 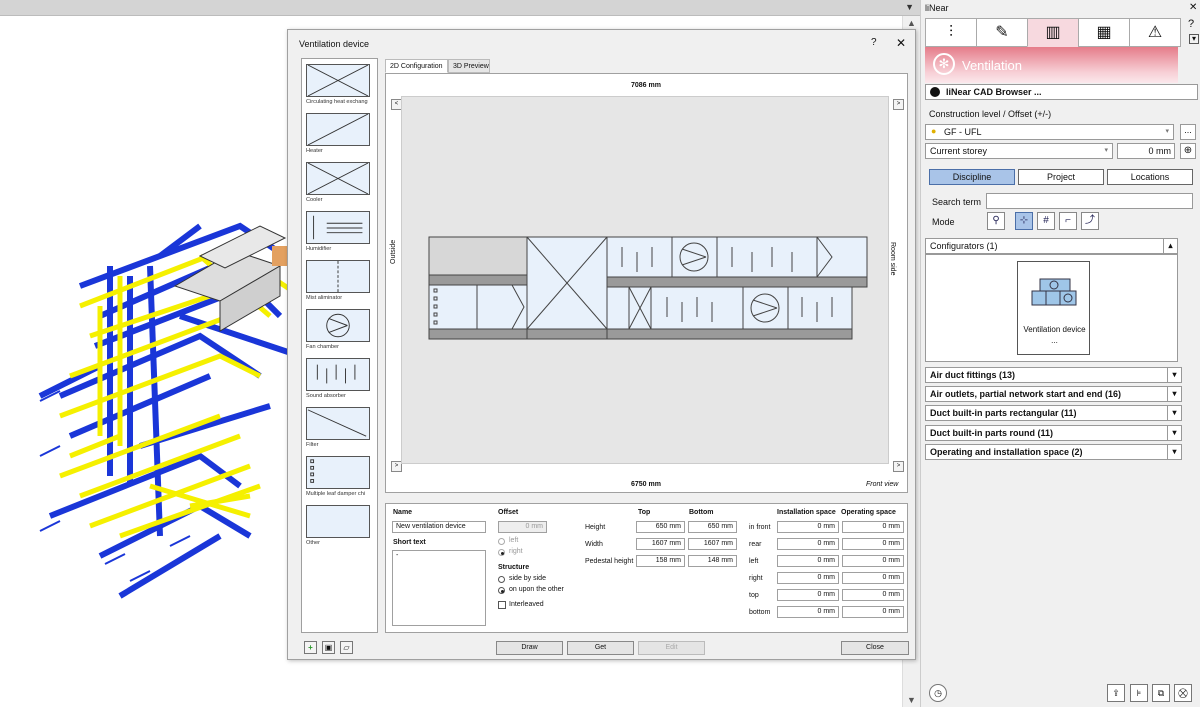 What do you see at coordinates (1188, 300) in the screenshot?
I see `configurators-scrollbar` at bounding box center [1188, 300].